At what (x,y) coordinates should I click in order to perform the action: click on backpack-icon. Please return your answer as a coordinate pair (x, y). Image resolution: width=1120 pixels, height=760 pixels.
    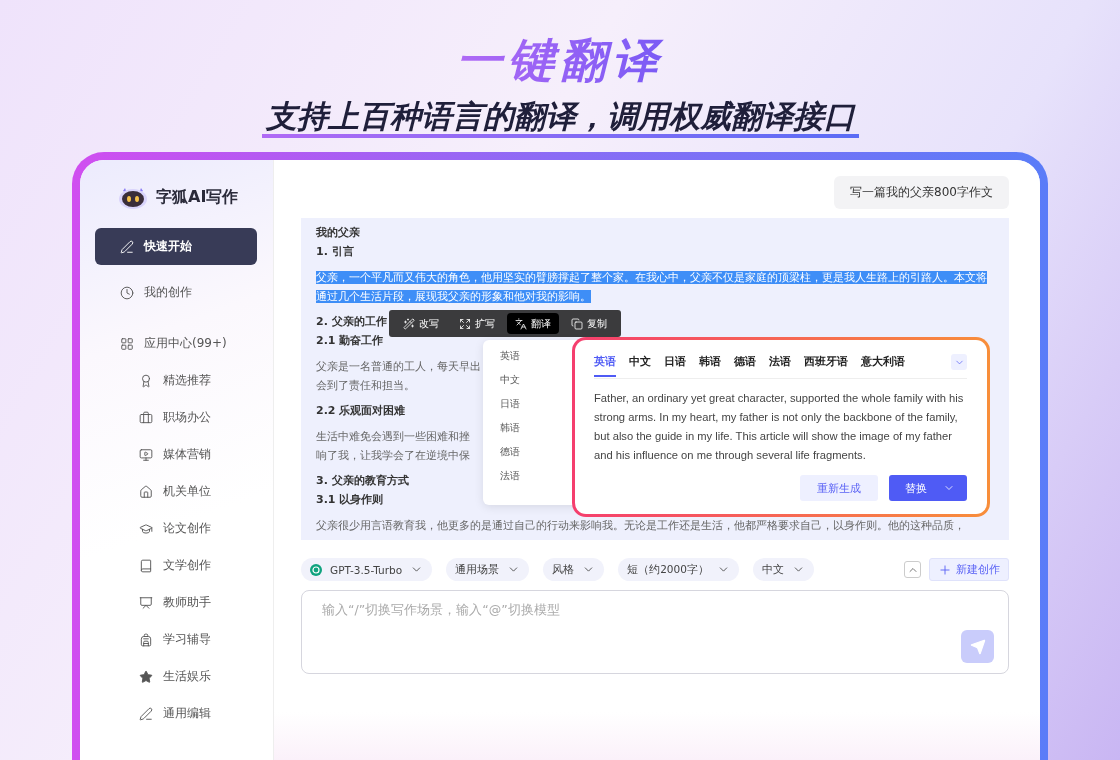
    Looking at the image, I should click on (146, 639).